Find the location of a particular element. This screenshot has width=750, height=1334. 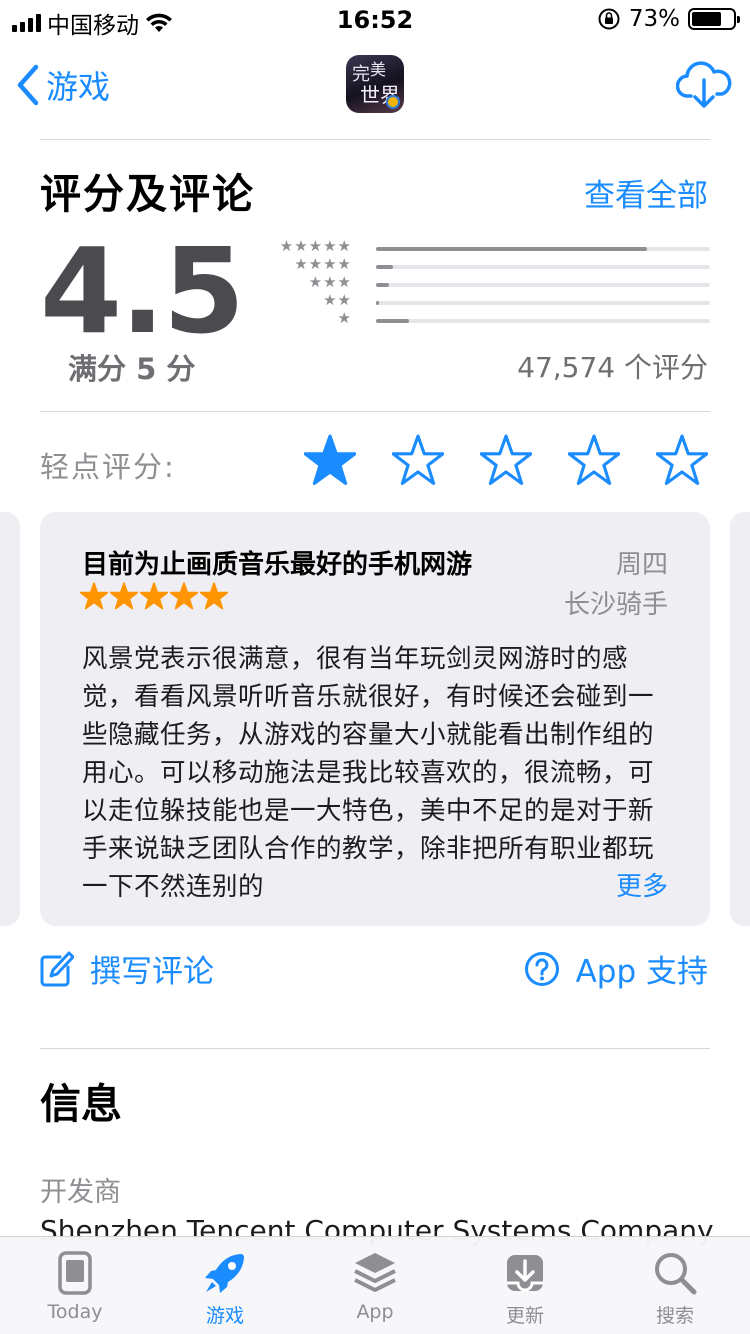

tab-games: 游戏 is located at coordinates (225, 1285).